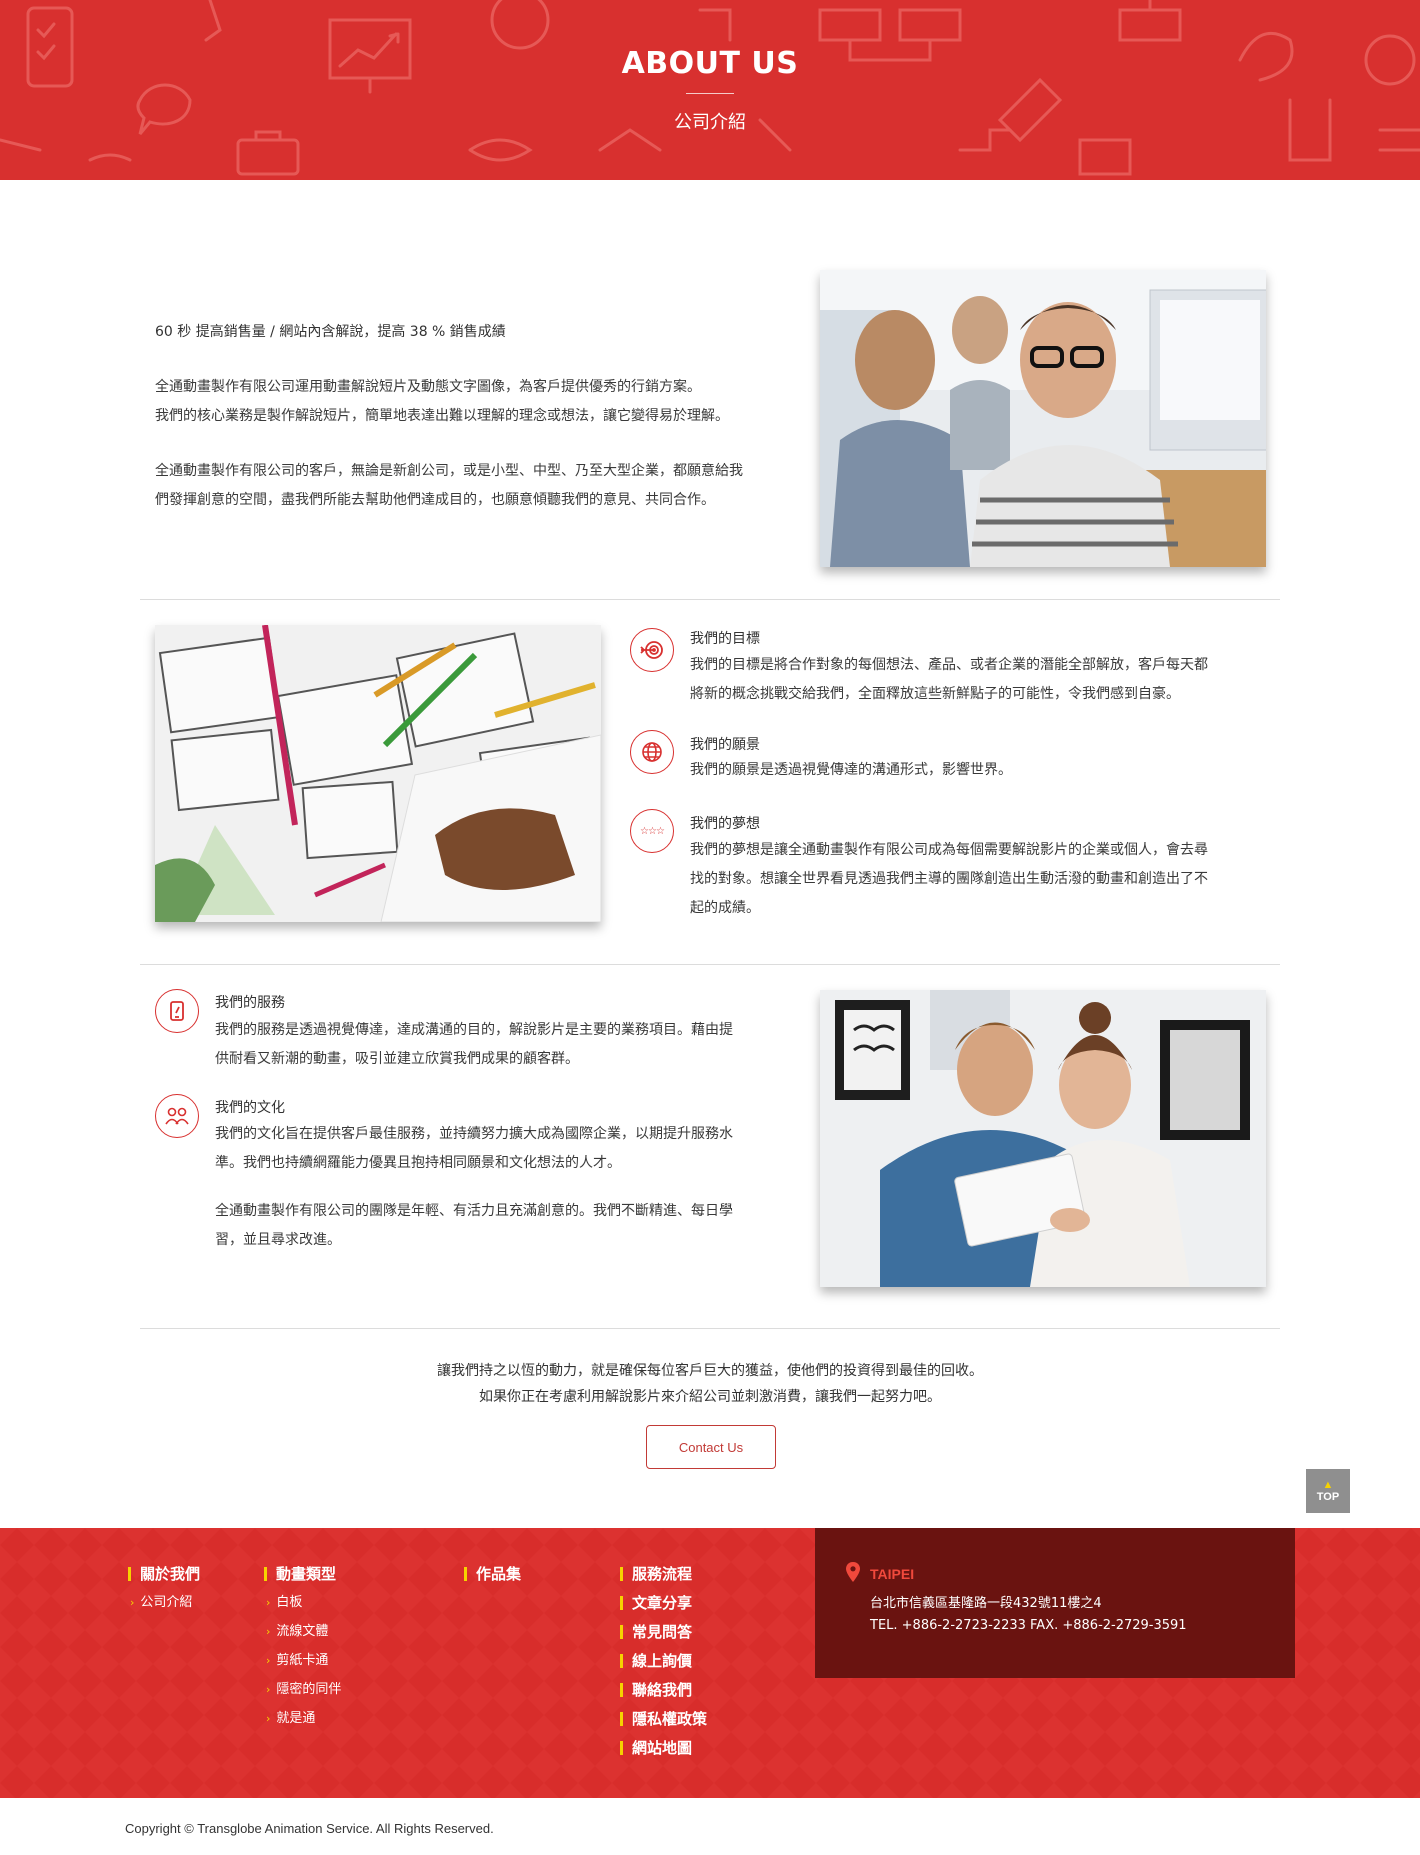 The height and width of the screenshot is (1855, 1420). I want to click on service-title: 我們的服務, so click(250, 1003).